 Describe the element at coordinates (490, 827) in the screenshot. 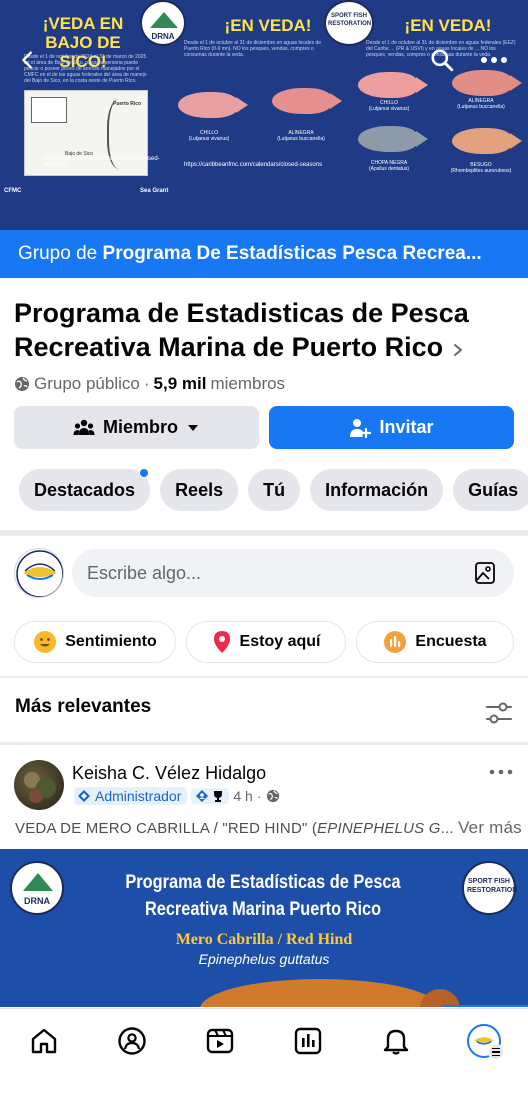

I see `see-more-link: Ver más` at that location.